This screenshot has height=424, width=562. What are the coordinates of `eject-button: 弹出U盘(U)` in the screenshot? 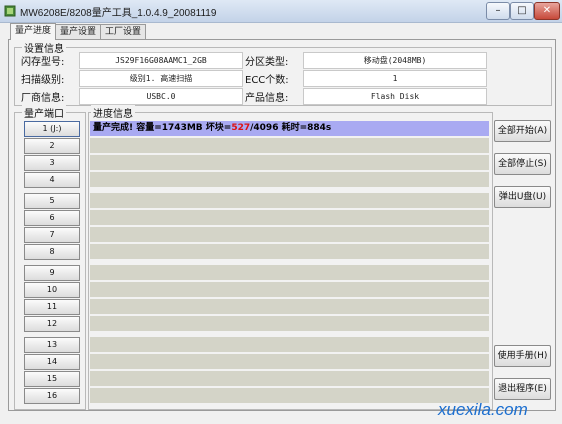 It's located at (522, 197).